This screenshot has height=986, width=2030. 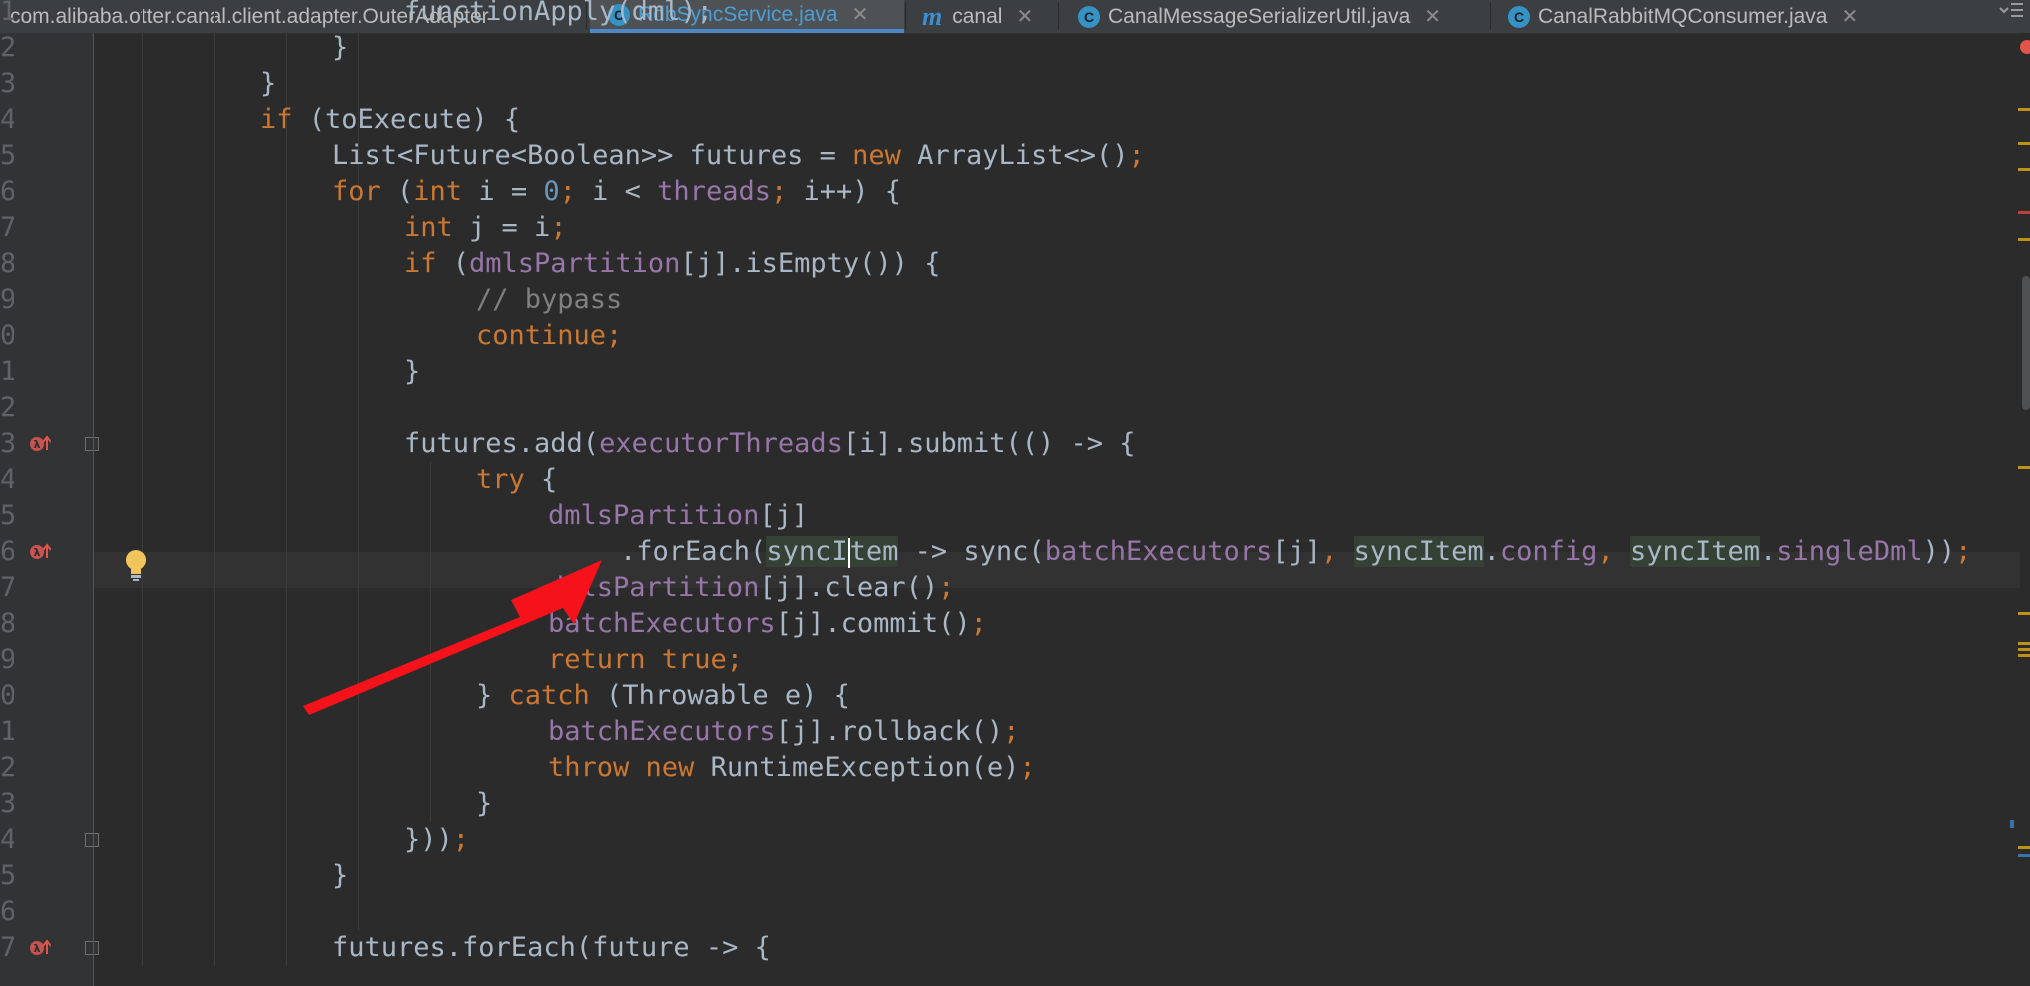 I want to click on code-line: dmlsPartition[j].clear();, so click(x=751, y=588).